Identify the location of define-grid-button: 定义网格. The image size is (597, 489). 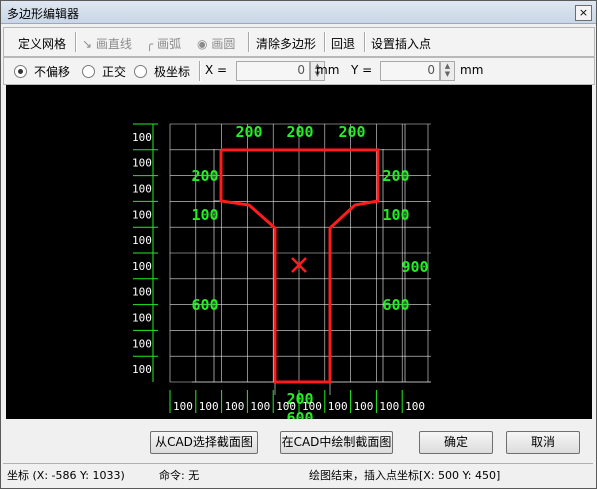
(42, 43).